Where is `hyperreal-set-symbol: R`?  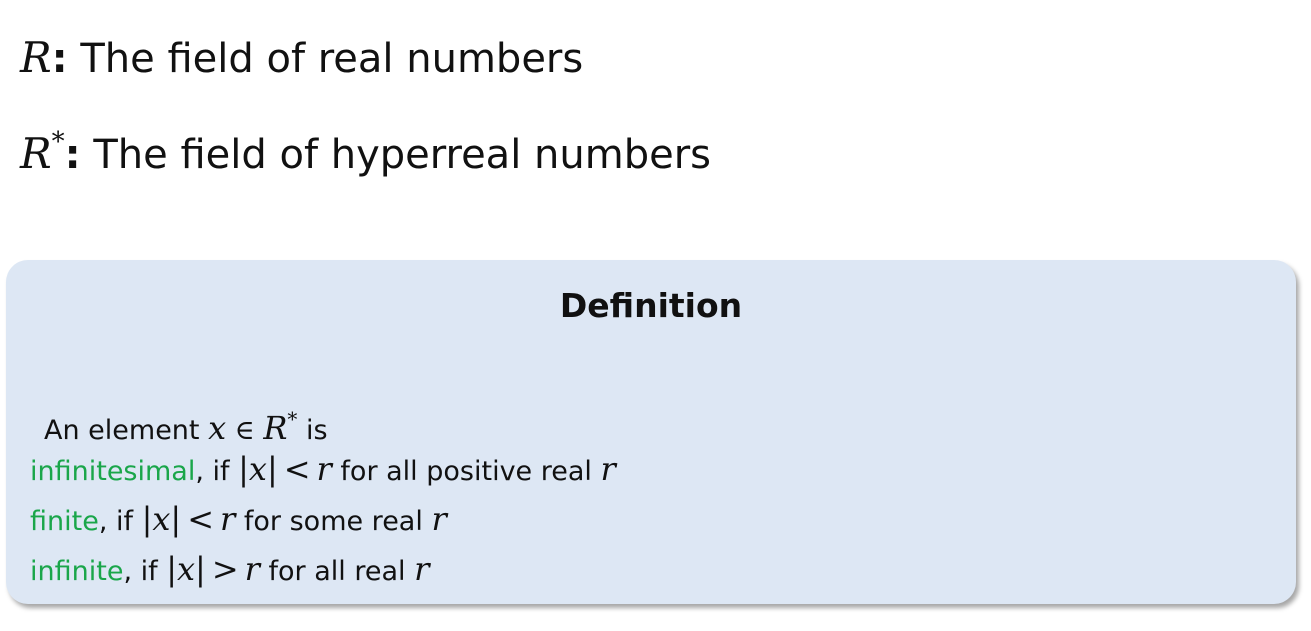
hyperreal-set-symbol: R is located at coordinates (275, 428).